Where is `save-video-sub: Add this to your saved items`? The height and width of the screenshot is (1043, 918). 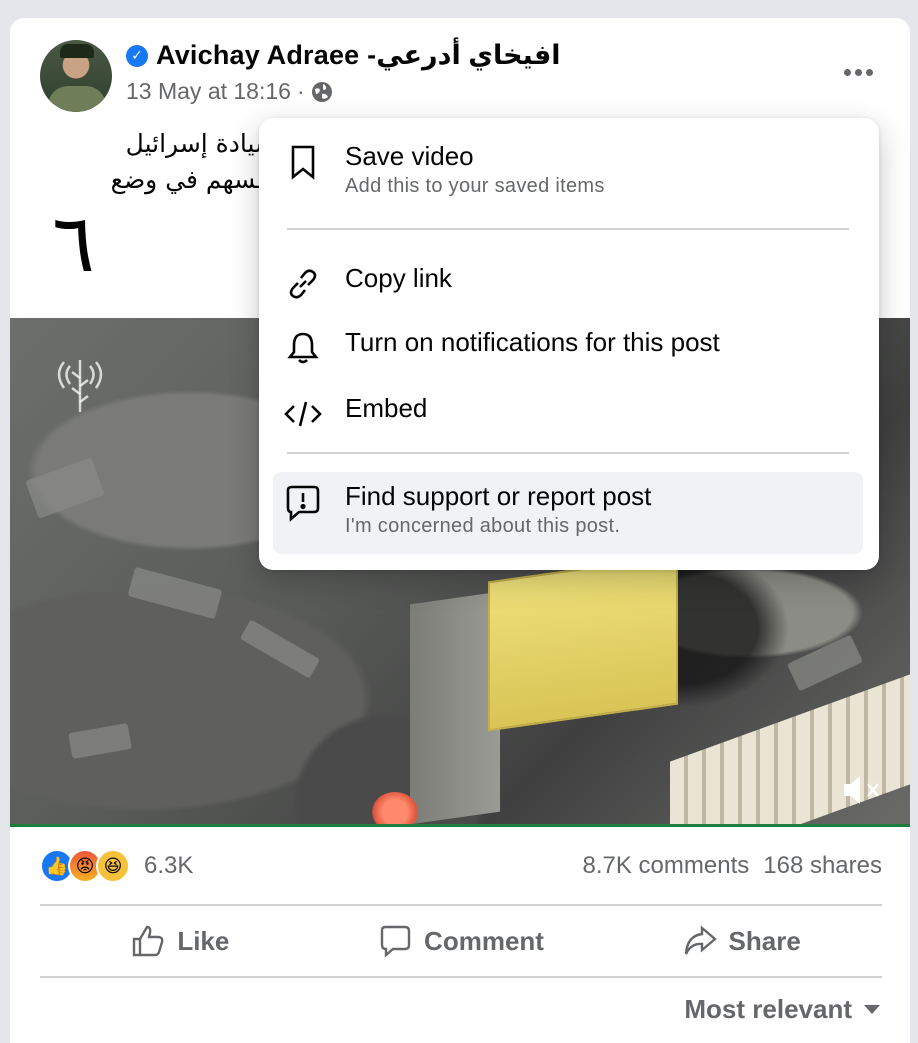 save-video-sub: Add this to your saved items is located at coordinates (475, 186).